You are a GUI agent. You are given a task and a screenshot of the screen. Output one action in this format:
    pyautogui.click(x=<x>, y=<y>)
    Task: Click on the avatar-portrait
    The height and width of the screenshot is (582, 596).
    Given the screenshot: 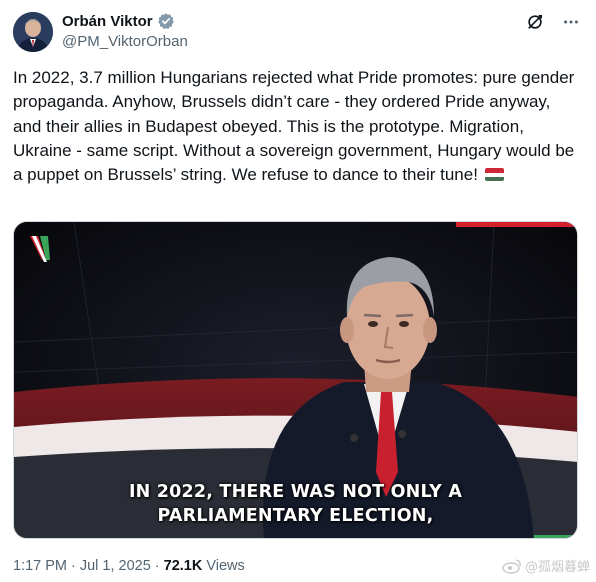 What is the action you would take?
    pyautogui.click(x=33, y=32)
    